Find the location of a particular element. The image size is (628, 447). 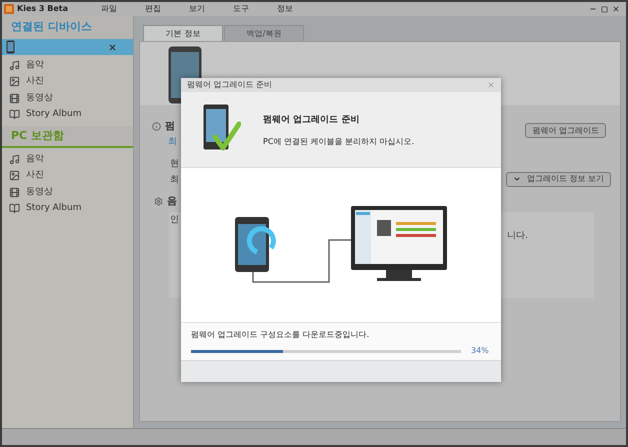

section-title: 연결된 디바이스 is located at coordinates (67, 27).